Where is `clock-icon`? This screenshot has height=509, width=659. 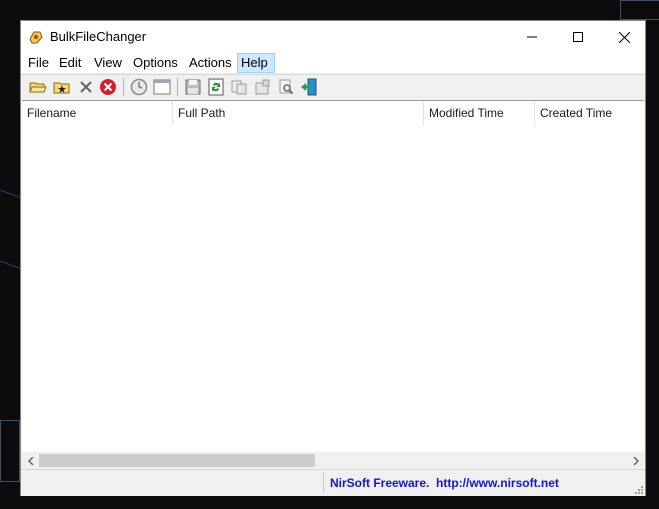 clock-icon is located at coordinates (139, 87).